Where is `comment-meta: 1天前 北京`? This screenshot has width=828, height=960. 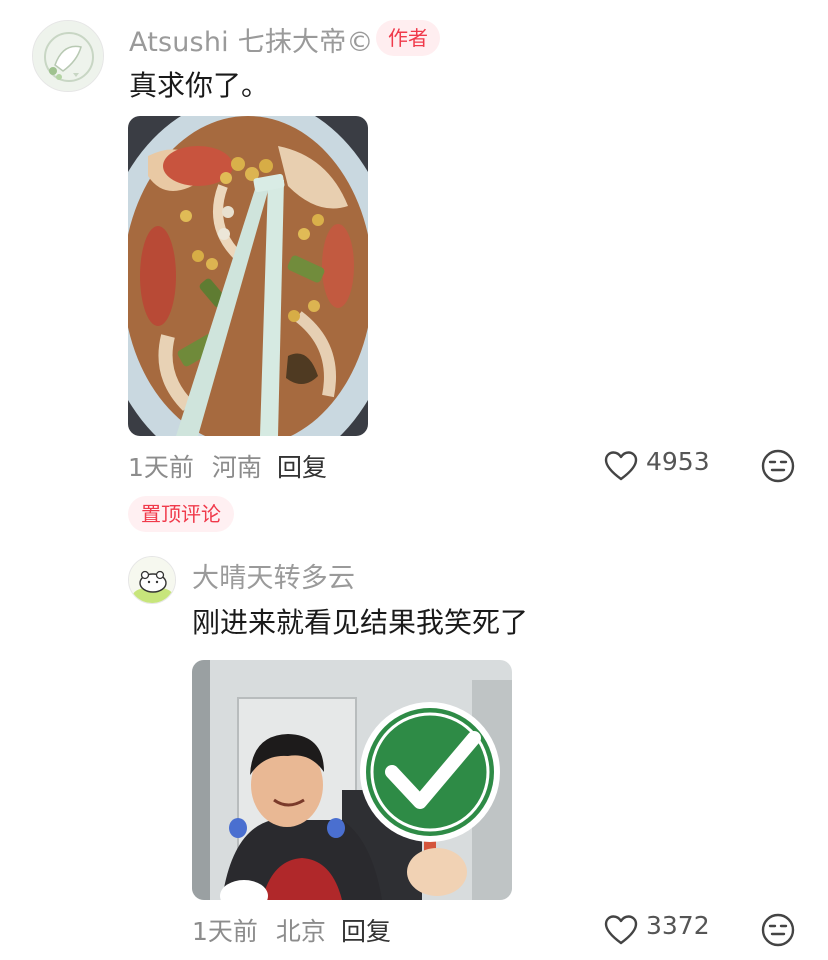
comment-meta: 1天前 北京 is located at coordinates (259, 930).